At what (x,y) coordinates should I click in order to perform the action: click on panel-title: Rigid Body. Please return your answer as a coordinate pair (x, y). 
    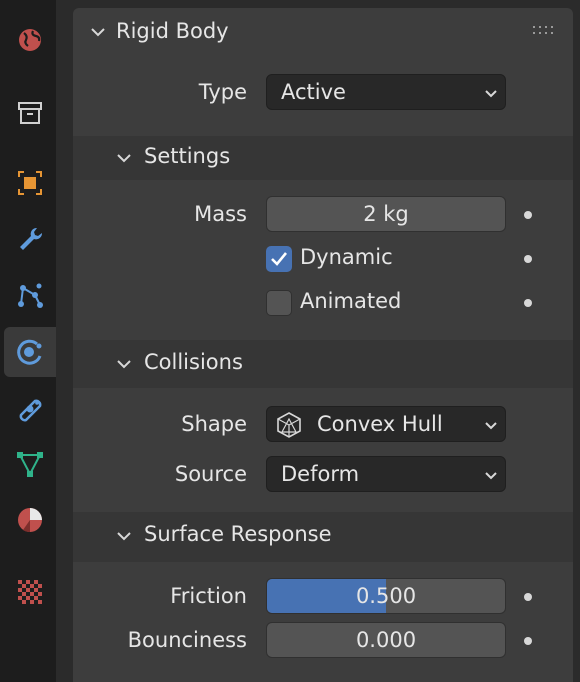
    Looking at the image, I should click on (172, 31).